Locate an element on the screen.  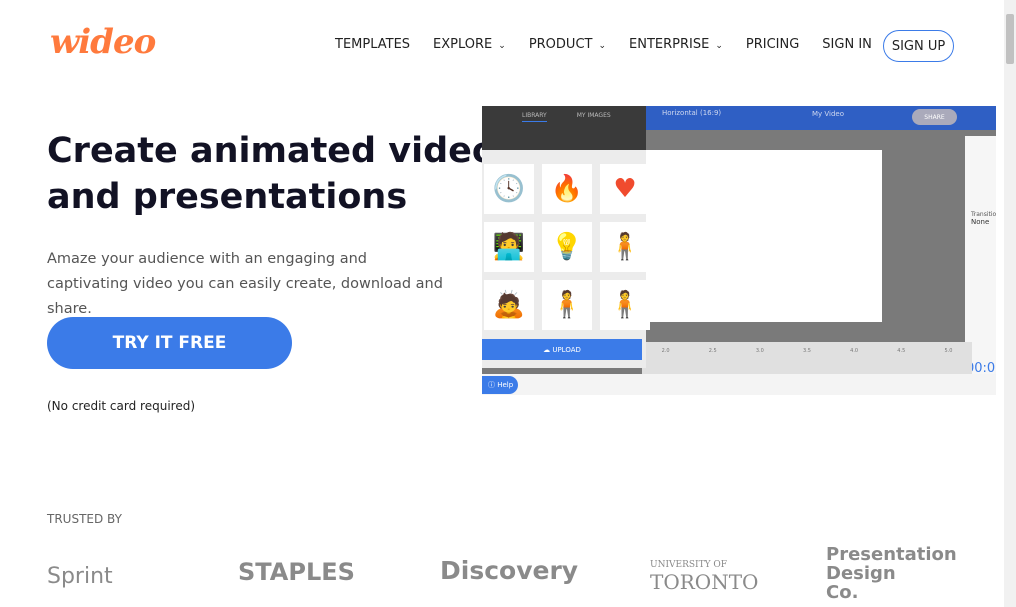
help-button: ⓘ Help is located at coordinates (500, 385).